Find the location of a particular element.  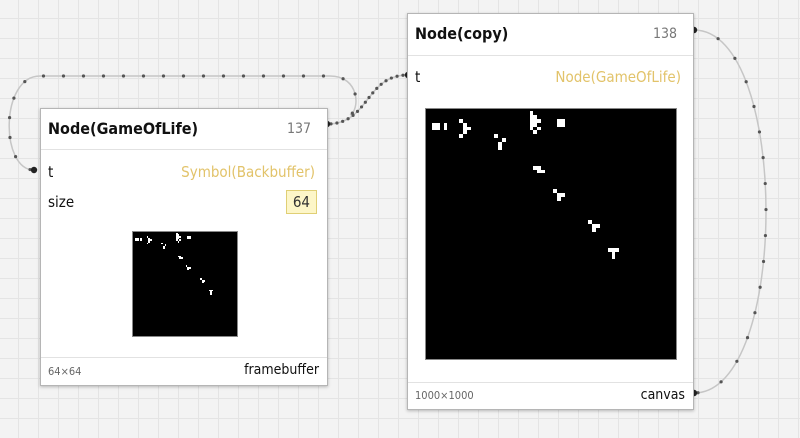

node-title: Node(copy) is located at coordinates (462, 33).